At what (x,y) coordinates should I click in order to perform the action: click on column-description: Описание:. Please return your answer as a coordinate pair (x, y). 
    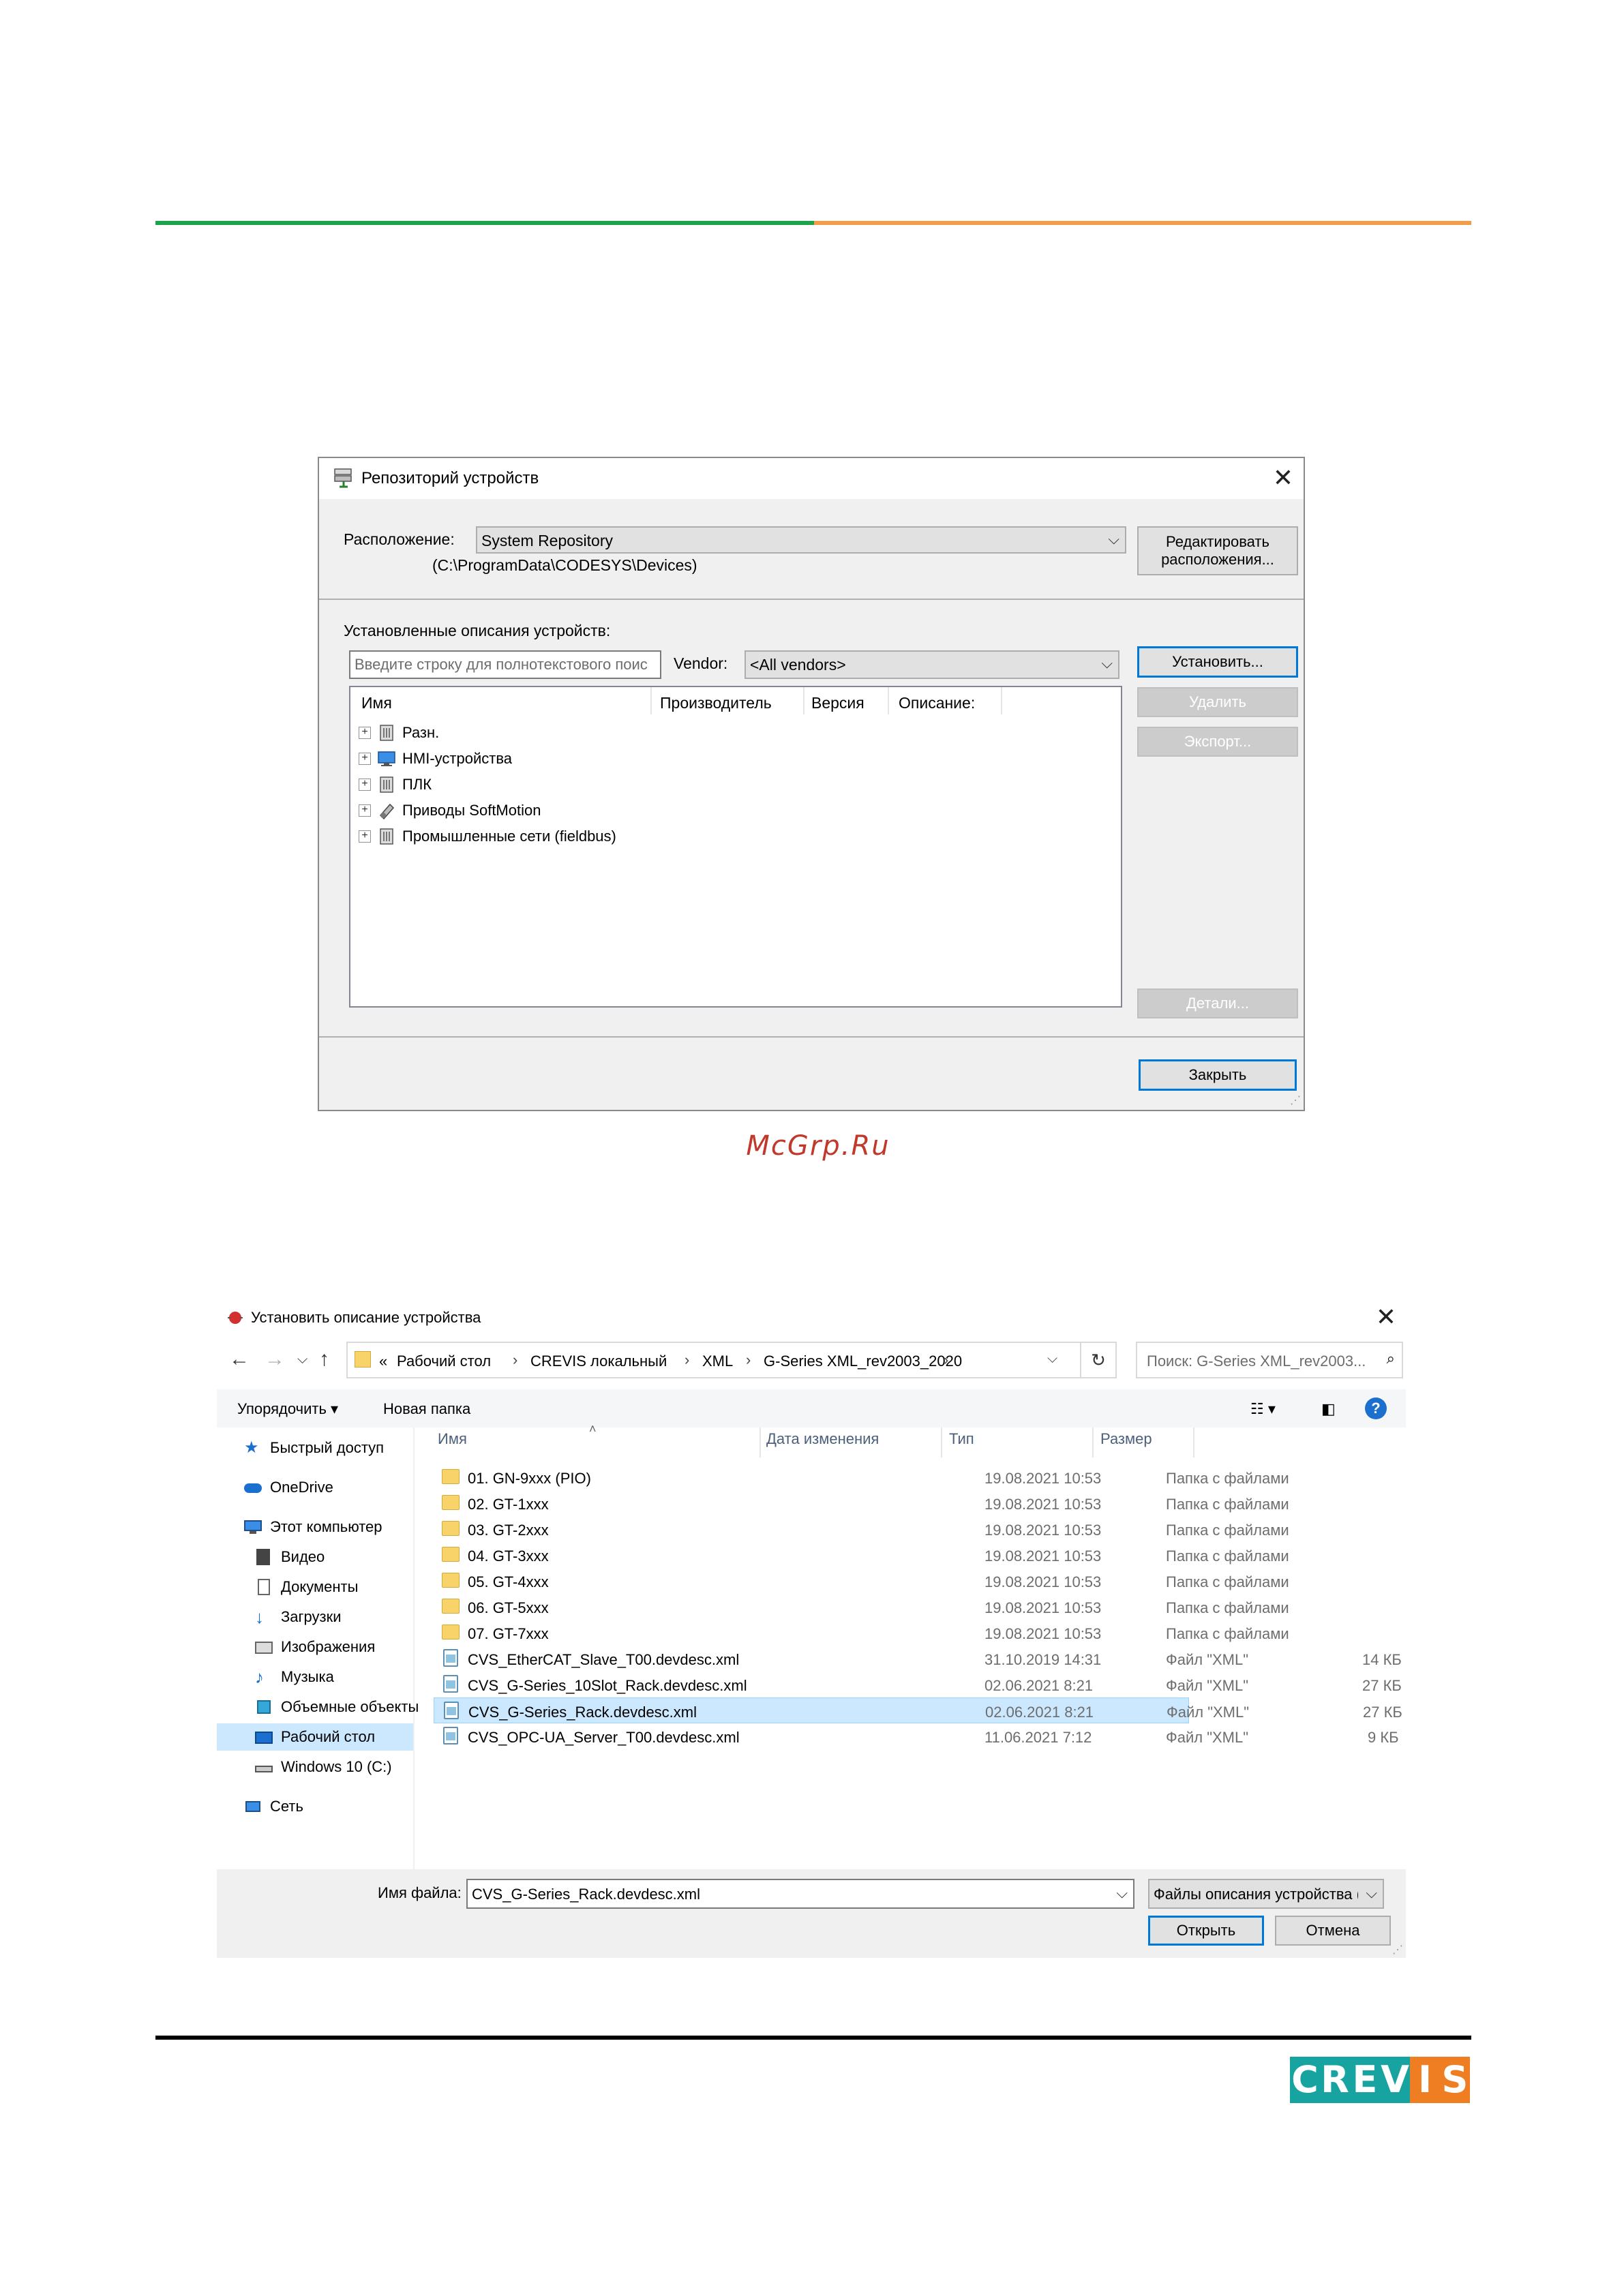
    Looking at the image, I should click on (937, 703).